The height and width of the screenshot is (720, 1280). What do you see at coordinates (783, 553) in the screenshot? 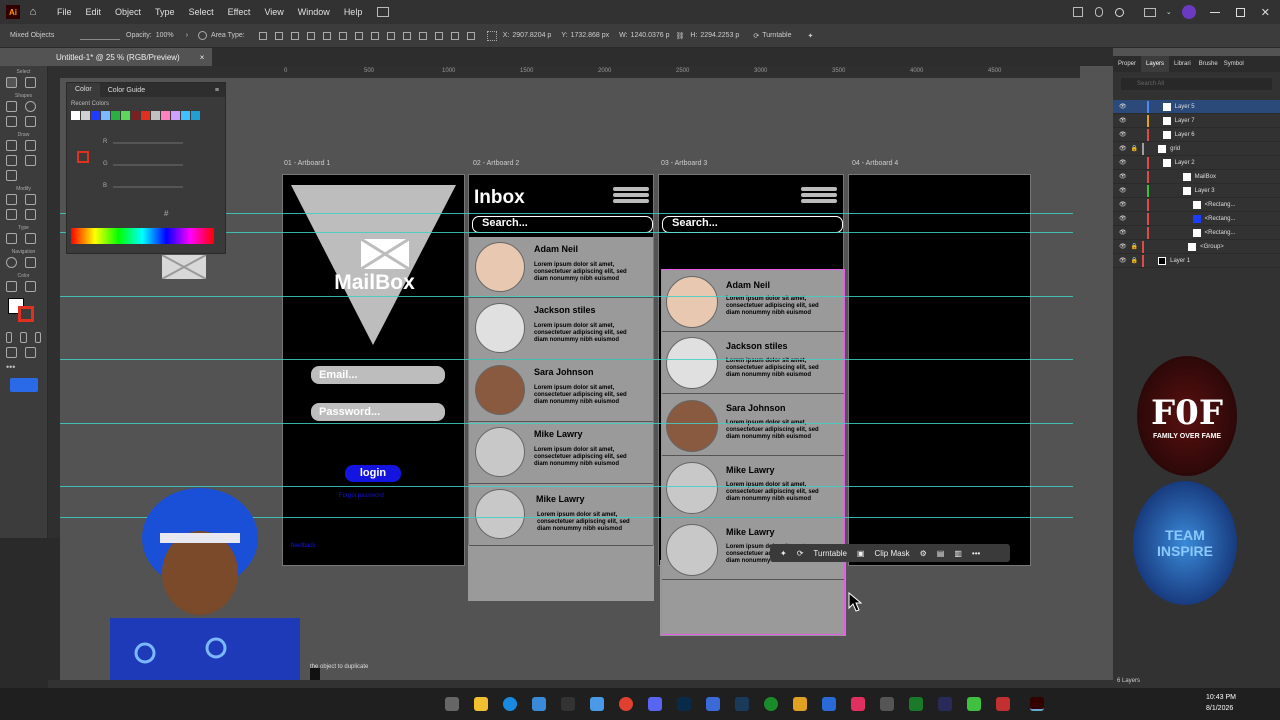
I see `wand-icon: ✦` at bounding box center [783, 553].